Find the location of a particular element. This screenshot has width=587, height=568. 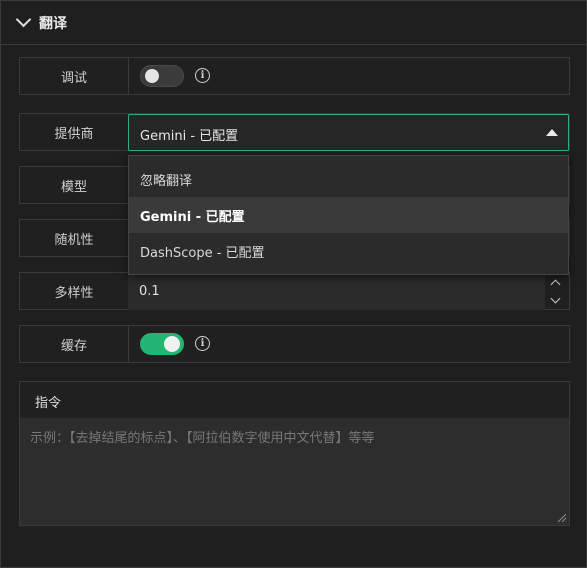

provider-label: 提供商 is located at coordinates (74, 132).